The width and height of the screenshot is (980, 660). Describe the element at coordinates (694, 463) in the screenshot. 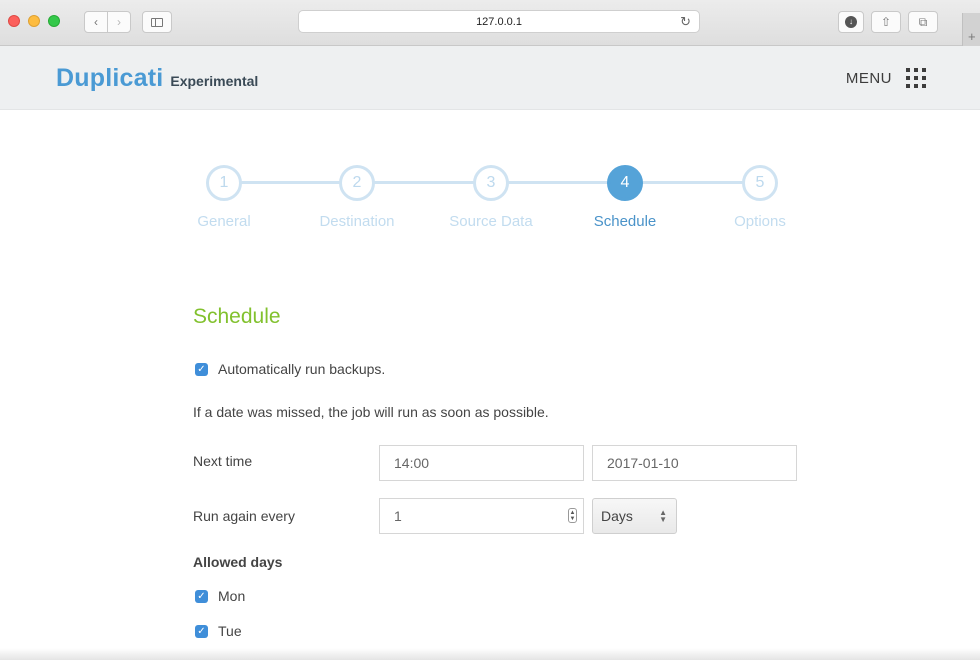

I see `next-date-input: 2017-01-10` at that location.